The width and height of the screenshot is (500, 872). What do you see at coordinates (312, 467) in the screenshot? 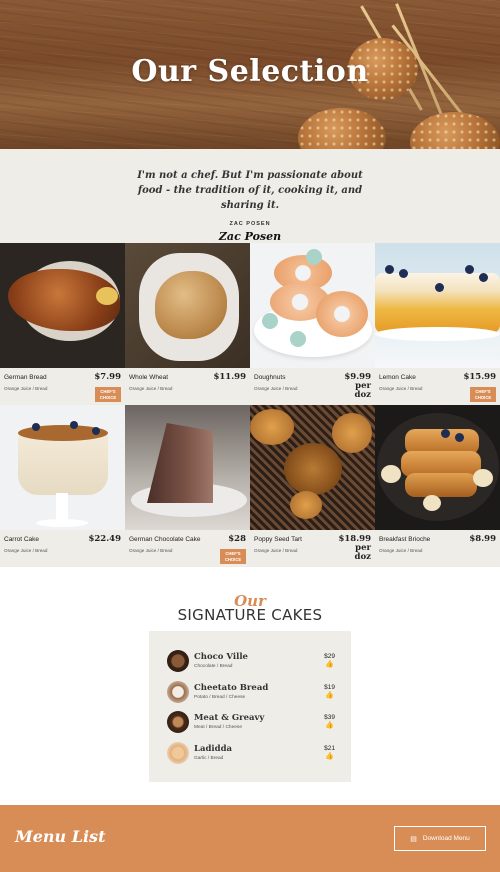
I see `poppy-seed-tart-image` at bounding box center [312, 467].